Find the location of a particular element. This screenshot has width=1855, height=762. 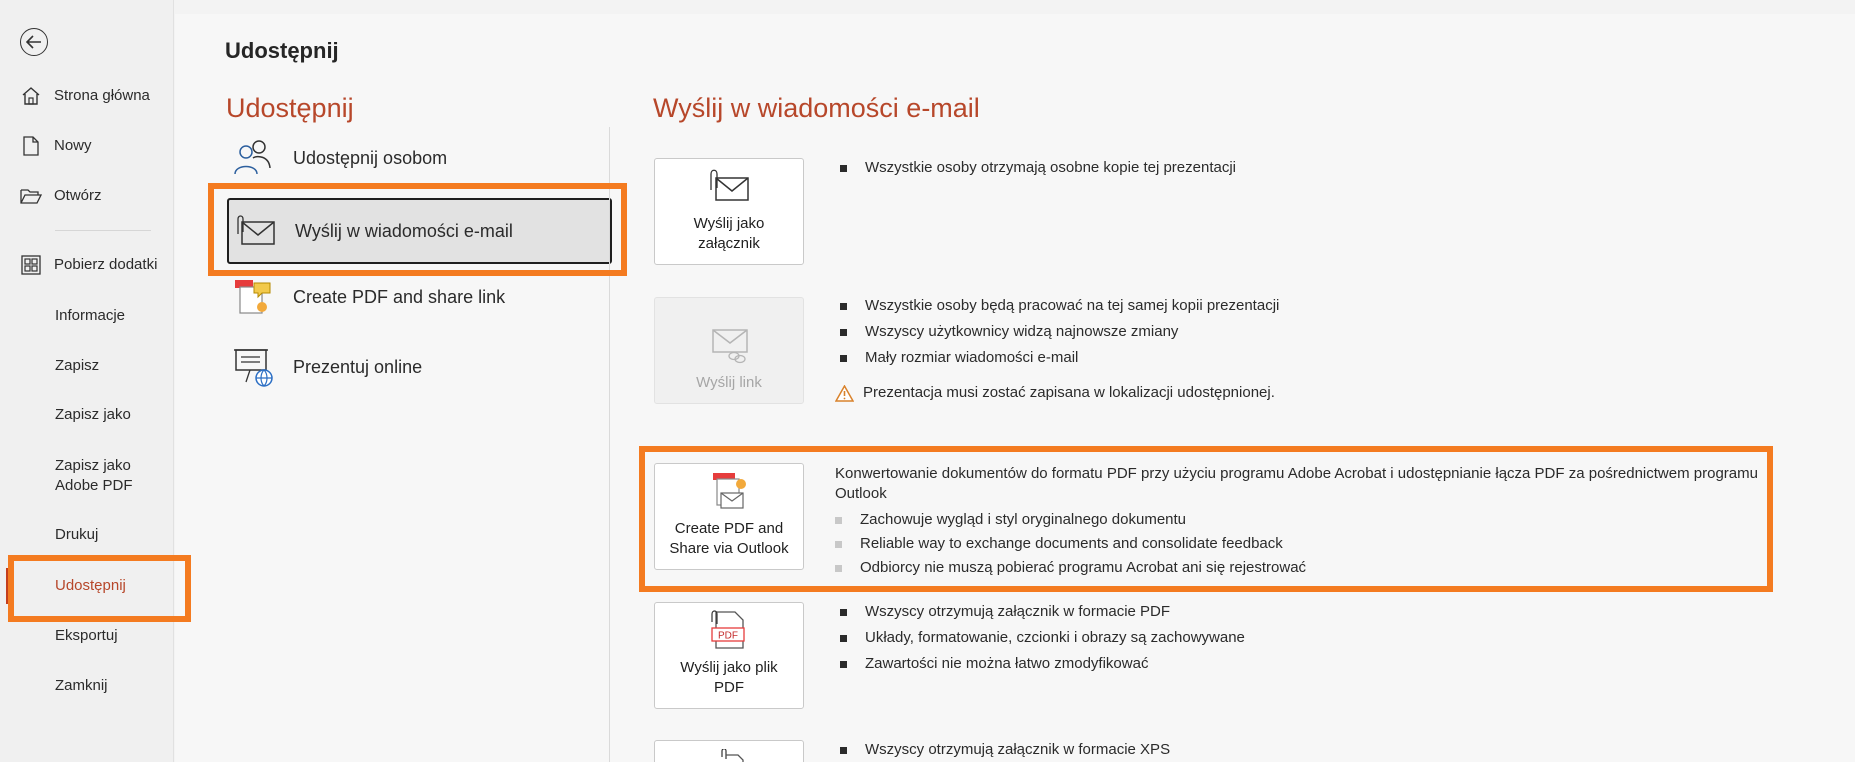

back-arrow-icon is located at coordinates (33, 42).